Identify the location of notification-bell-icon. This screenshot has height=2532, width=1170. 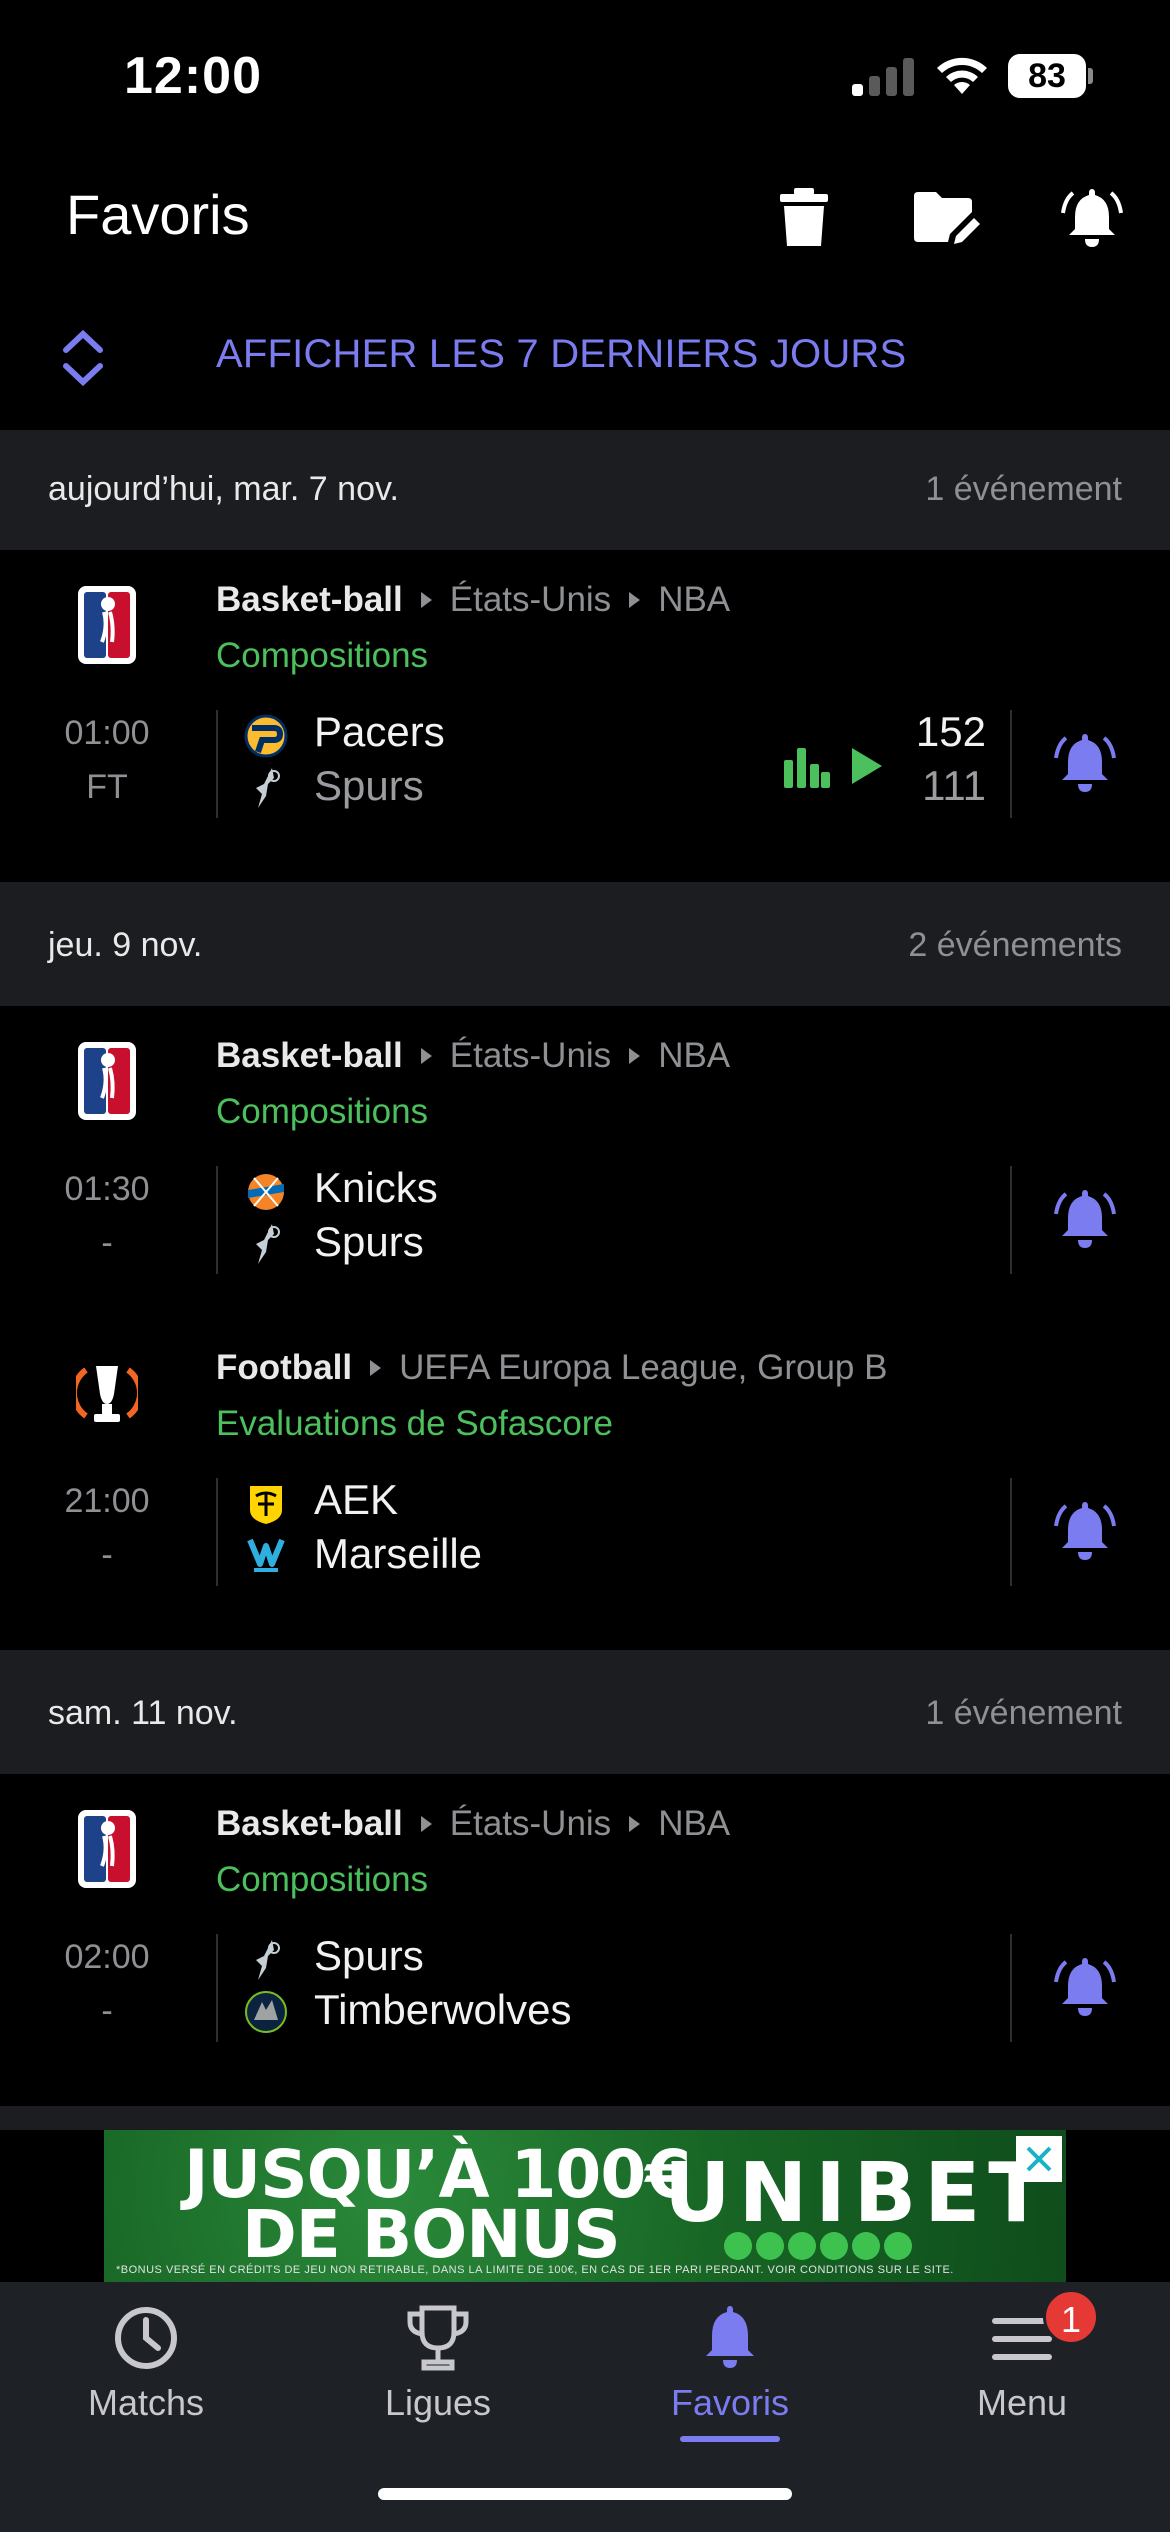
(1092, 218).